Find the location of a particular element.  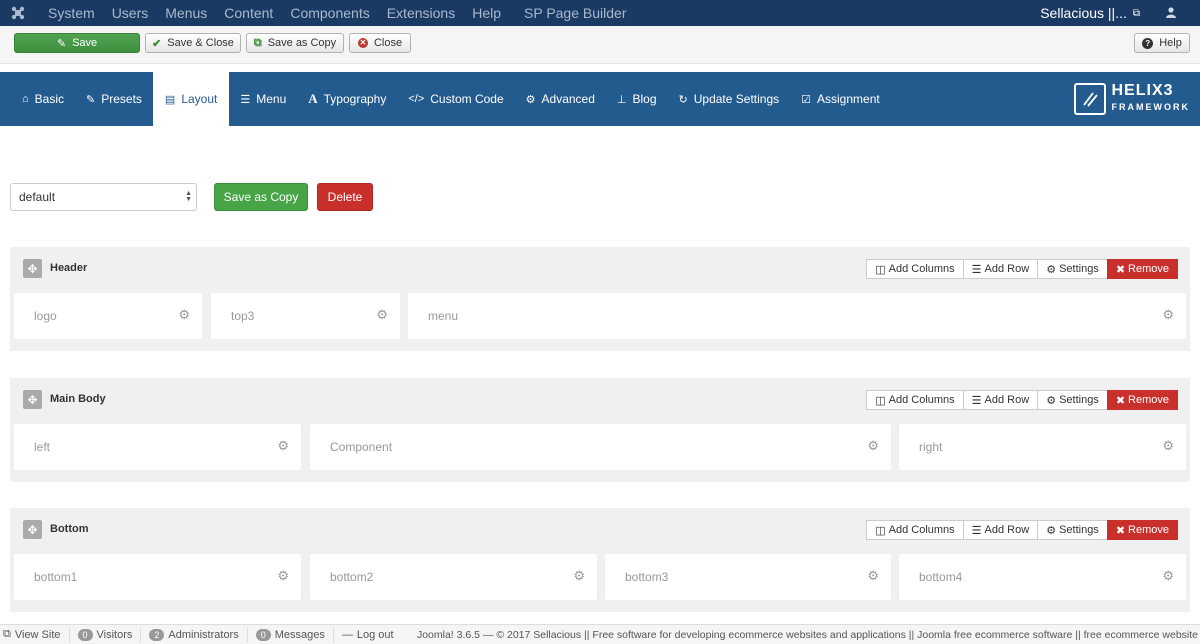

tab-custom-code: </> Custom Code is located at coordinates (455, 99).